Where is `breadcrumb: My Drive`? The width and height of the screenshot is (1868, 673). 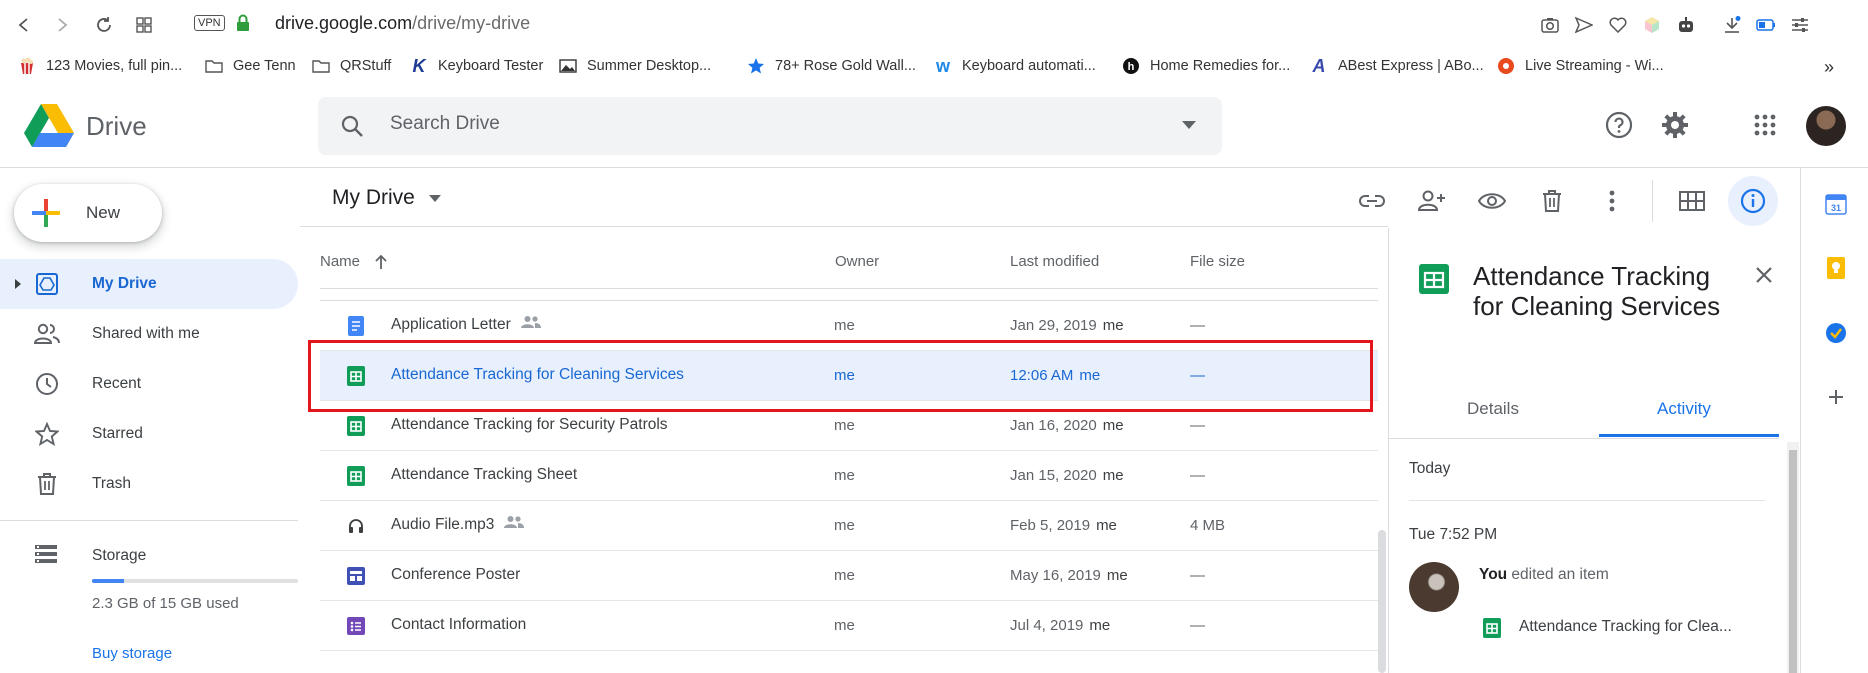
breadcrumb: My Drive is located at coordinates (386, 198).